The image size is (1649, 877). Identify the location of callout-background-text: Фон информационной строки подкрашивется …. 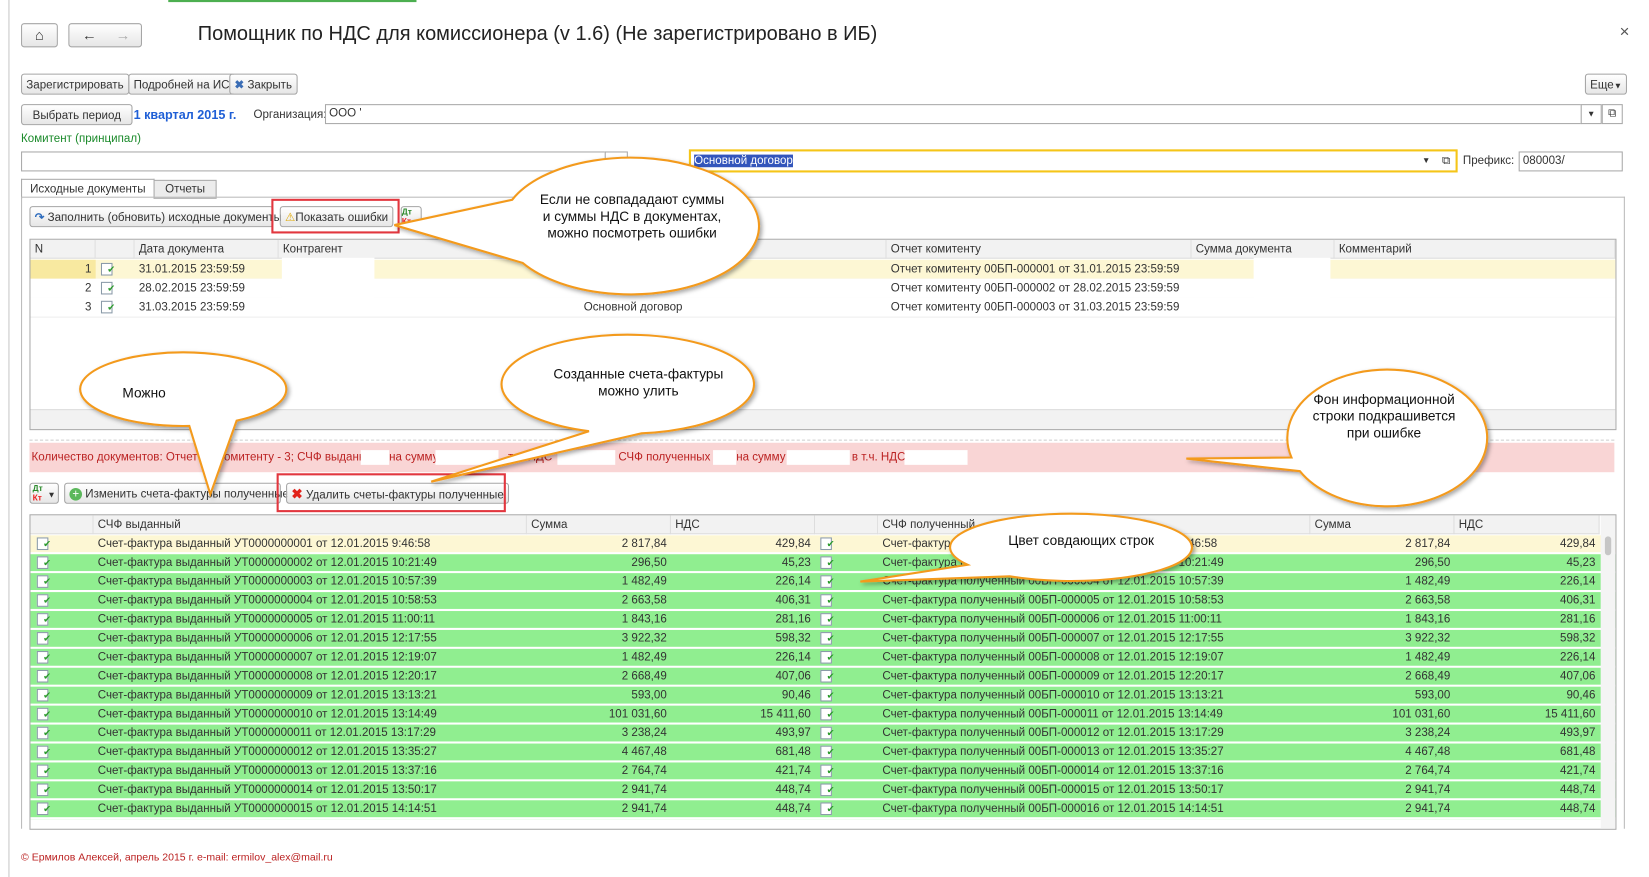
(1384, 416).